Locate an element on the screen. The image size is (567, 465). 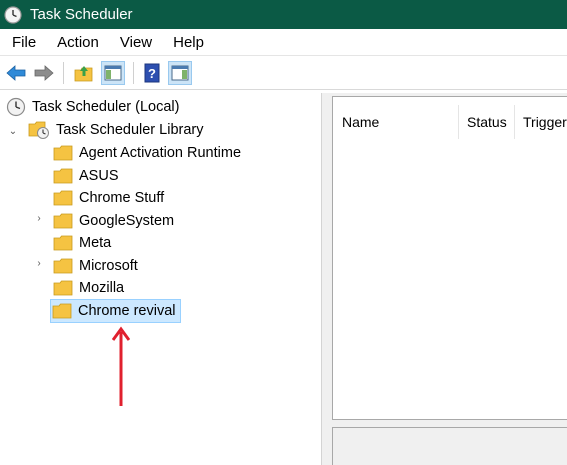
help-icon: ? is located at coordinates (152, 73).